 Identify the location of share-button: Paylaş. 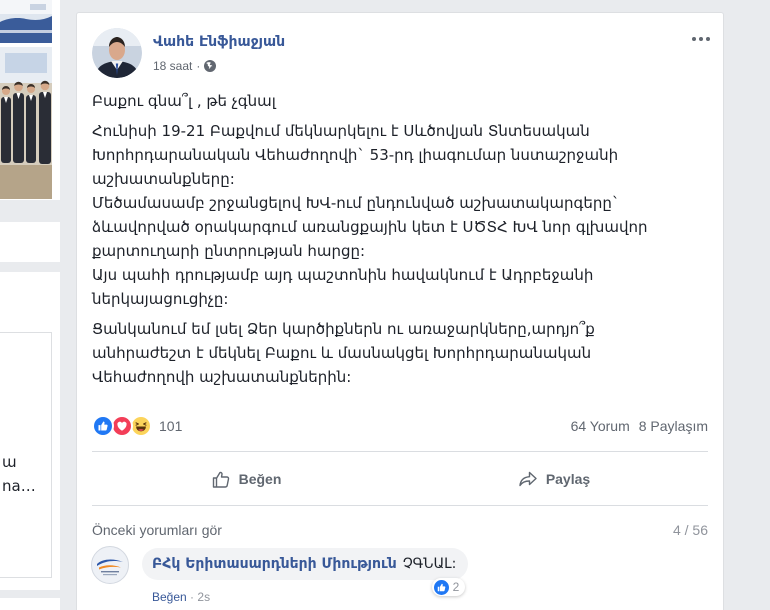
(554, 478).